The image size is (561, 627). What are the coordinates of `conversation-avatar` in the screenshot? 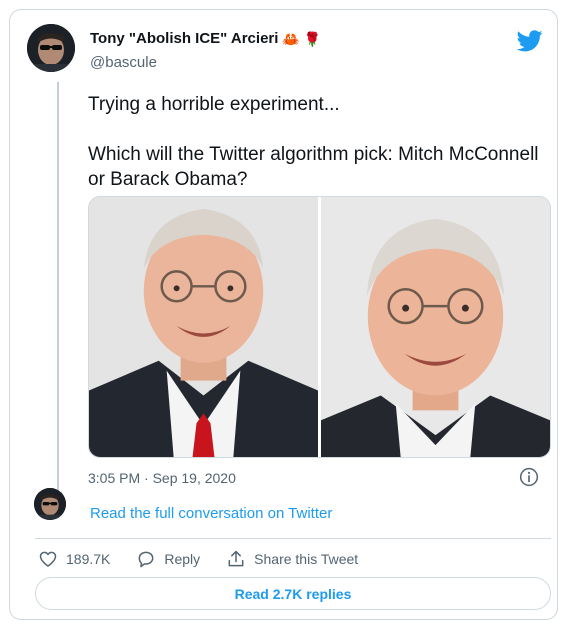 It's located at (50, 504).